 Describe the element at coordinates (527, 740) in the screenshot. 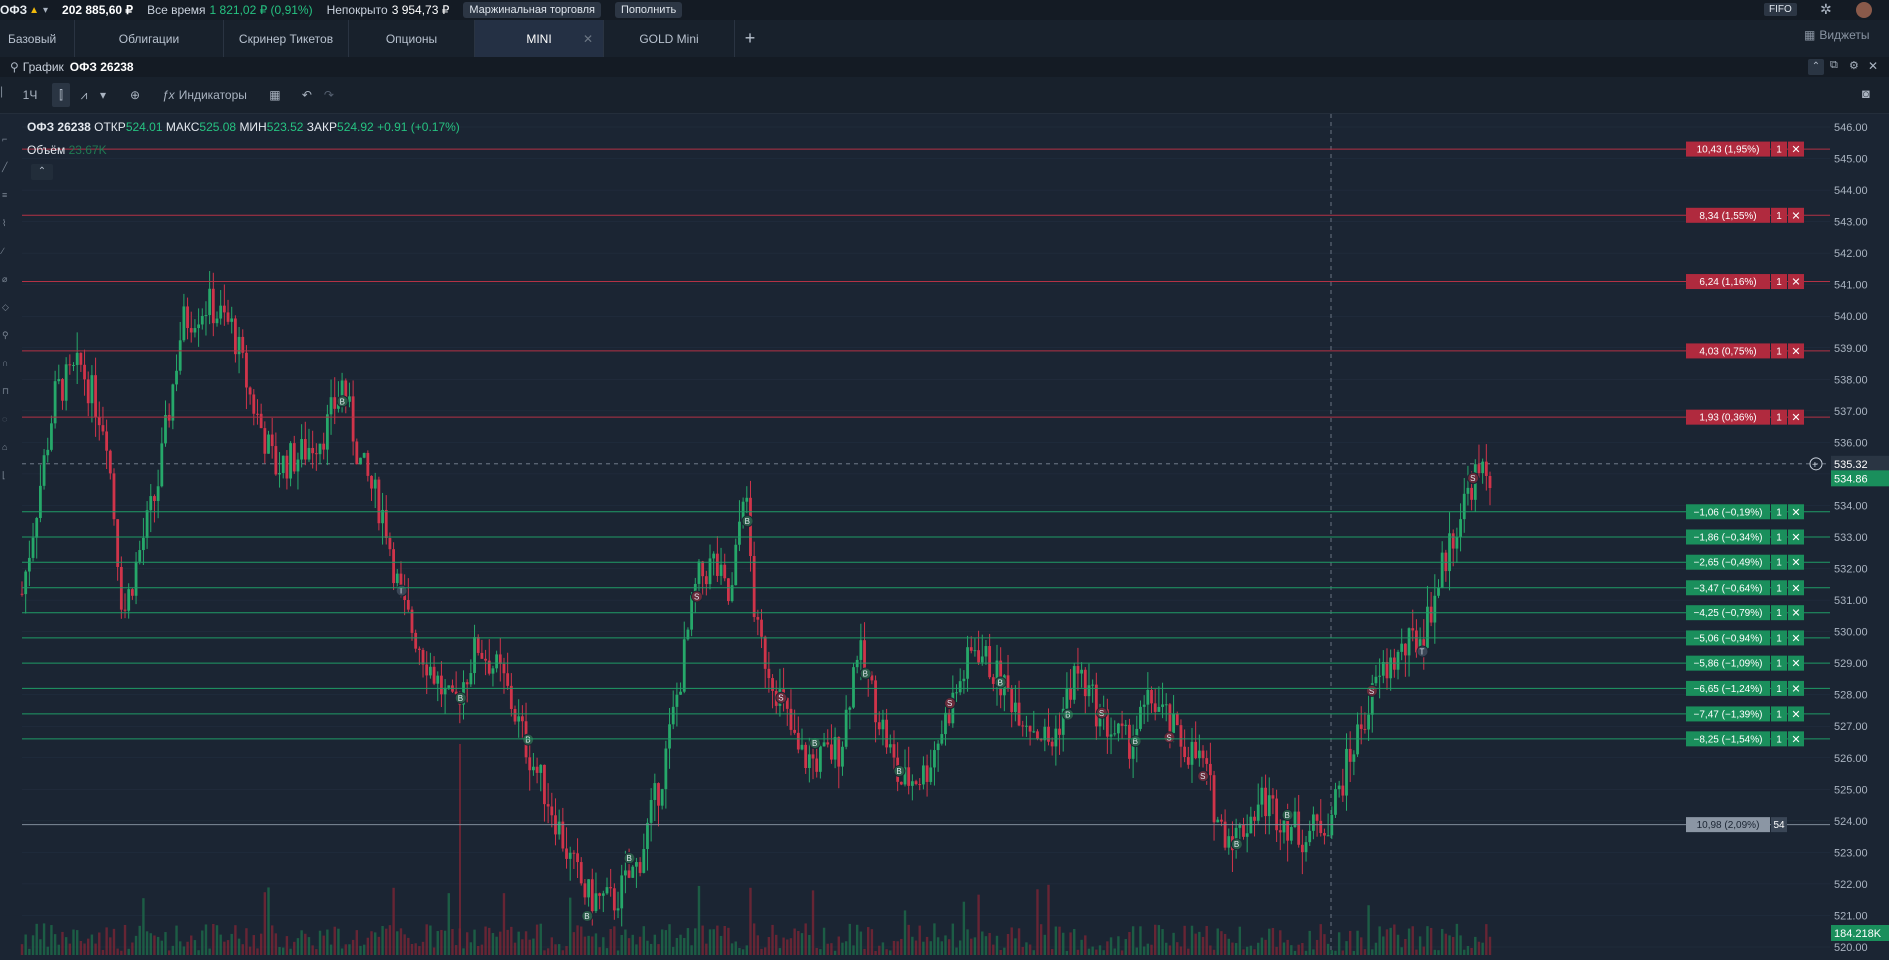

I see `trade-marker-label: B` at that location.